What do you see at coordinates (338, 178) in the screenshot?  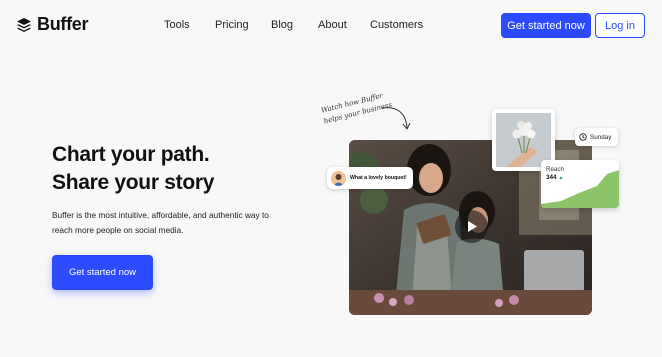 I see `avatar` at bounding box center [338, 178].